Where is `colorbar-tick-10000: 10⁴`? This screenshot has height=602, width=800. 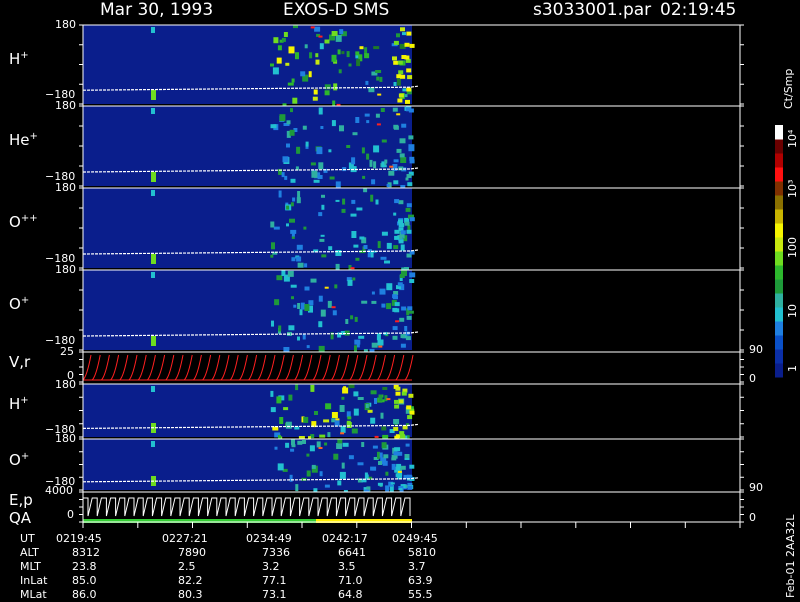 colorbar-tick-10000: 10⁴ is located at coordinates (792, 138).